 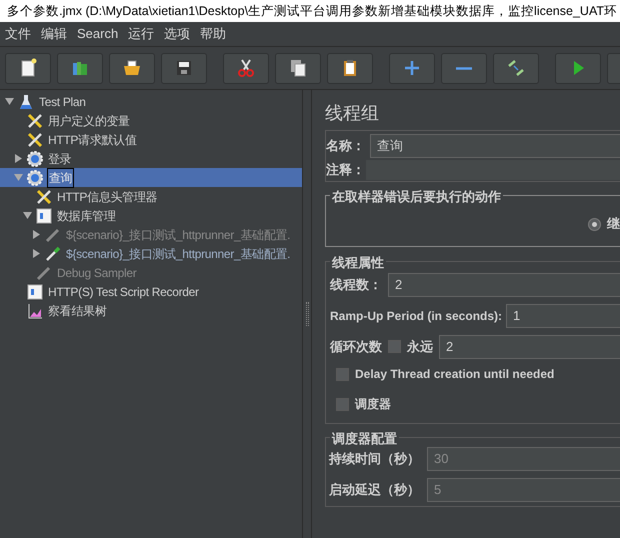 What do you see at coordinates (18, 34) in the screenshot?
I see `menu-item: 文件` at bounding box center [18, 34].